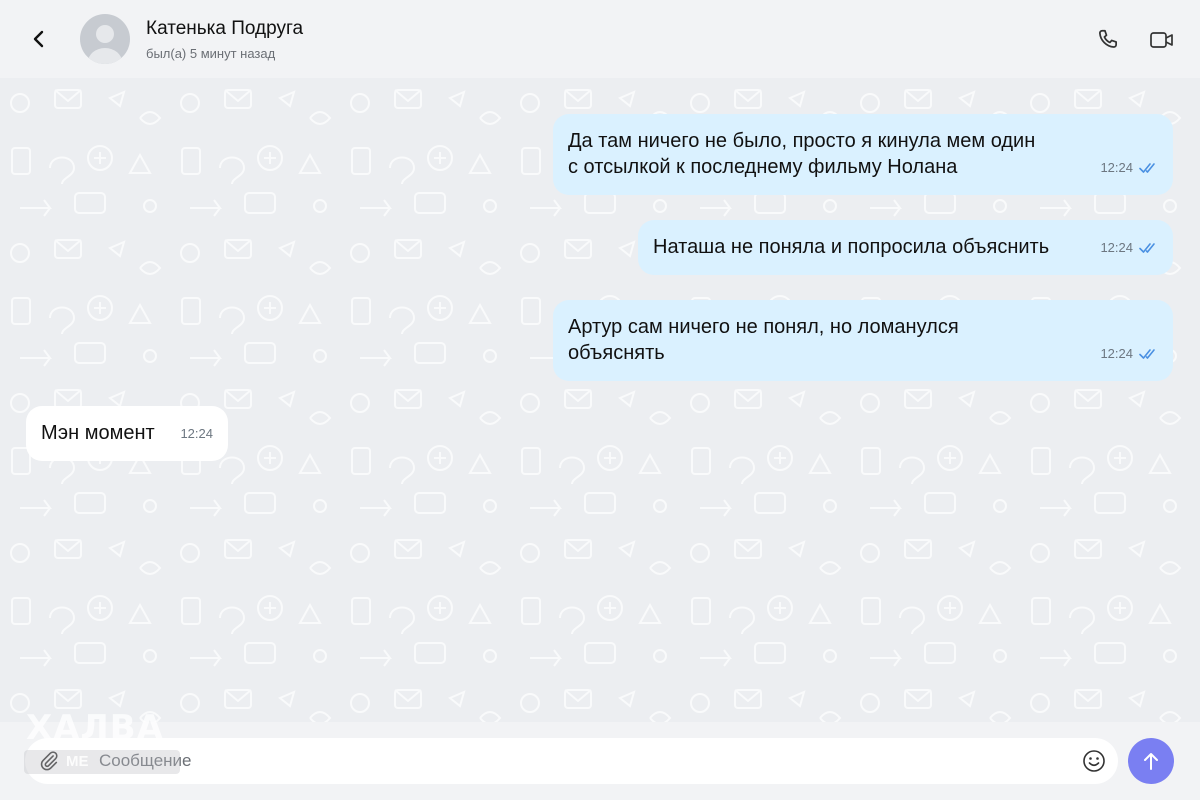 Image resolution: width=1200 pixels, height=800 pixels. I want to click on user-placeholder-icon, so click(105, 44).